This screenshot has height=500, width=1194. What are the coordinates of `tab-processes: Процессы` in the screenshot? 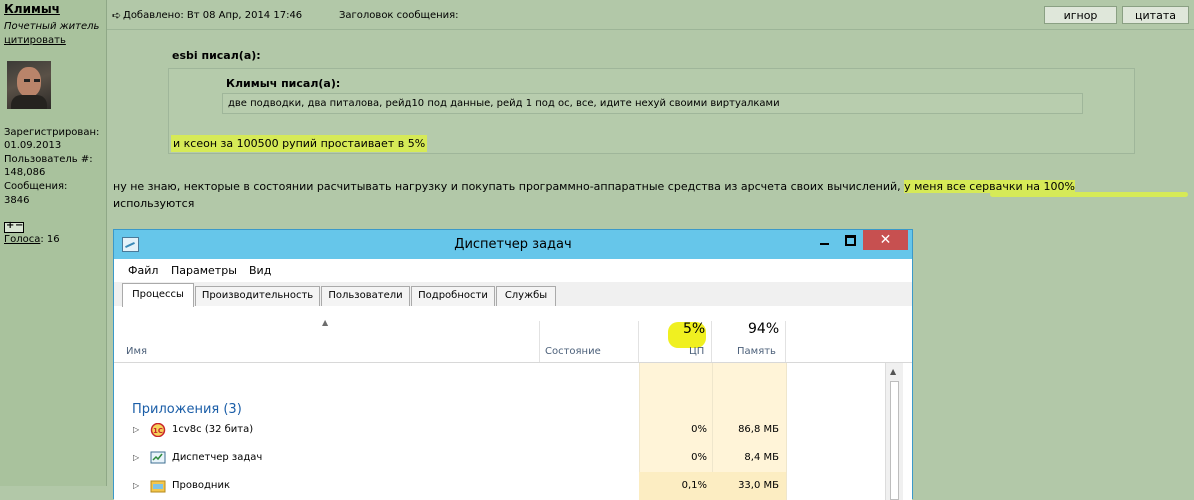 It's located at (158, 295).